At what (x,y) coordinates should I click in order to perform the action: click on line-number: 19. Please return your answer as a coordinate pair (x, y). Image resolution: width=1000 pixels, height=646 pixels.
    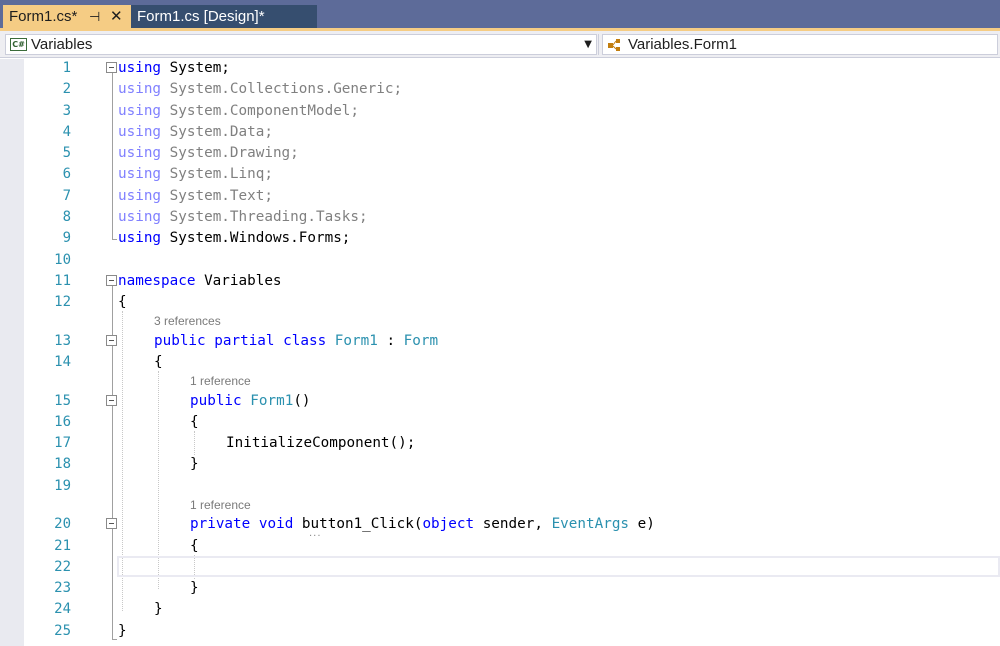
    Looking at the image, I should click on (62, 486).